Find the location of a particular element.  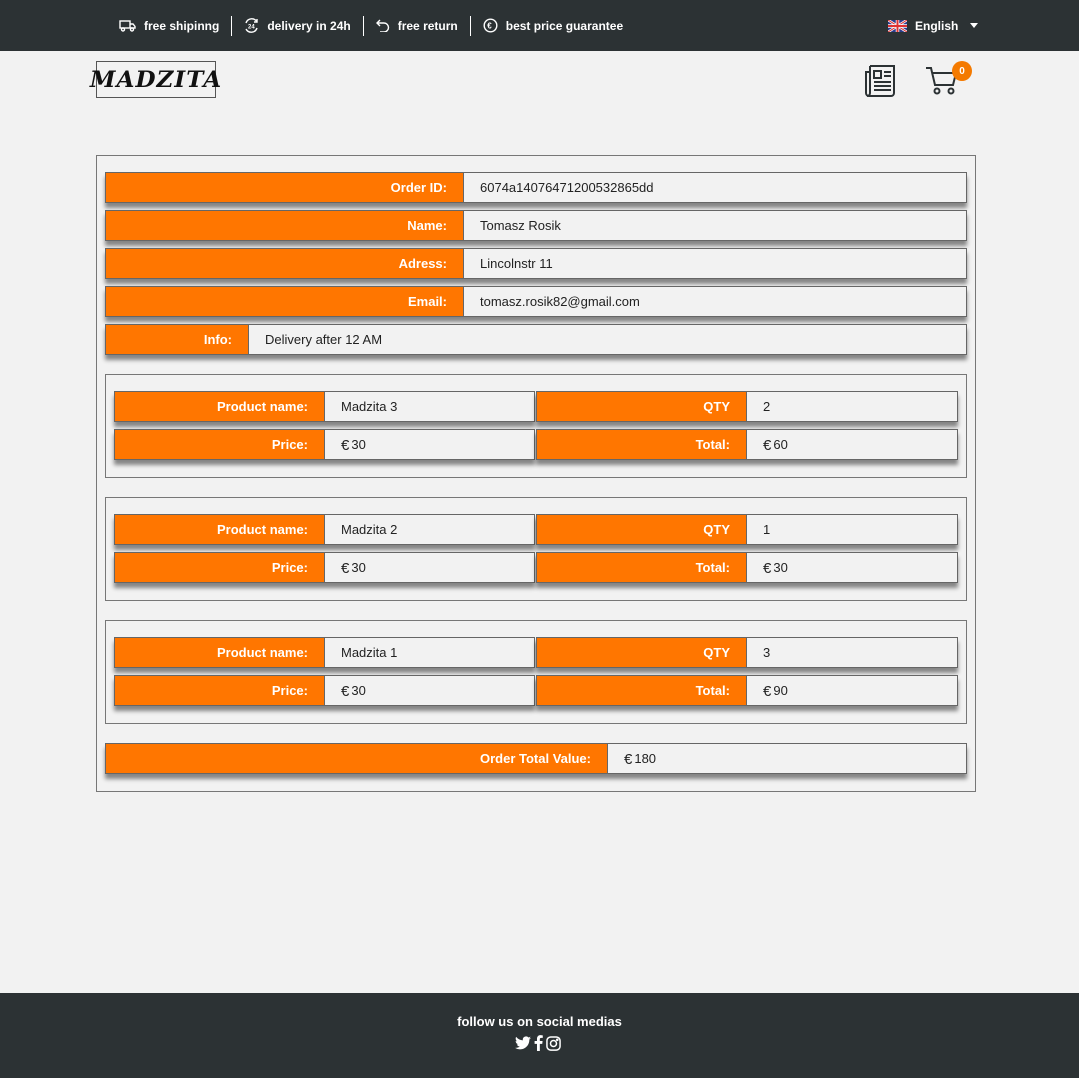

feature-free-return: free return is located at coordinates (417, 25).